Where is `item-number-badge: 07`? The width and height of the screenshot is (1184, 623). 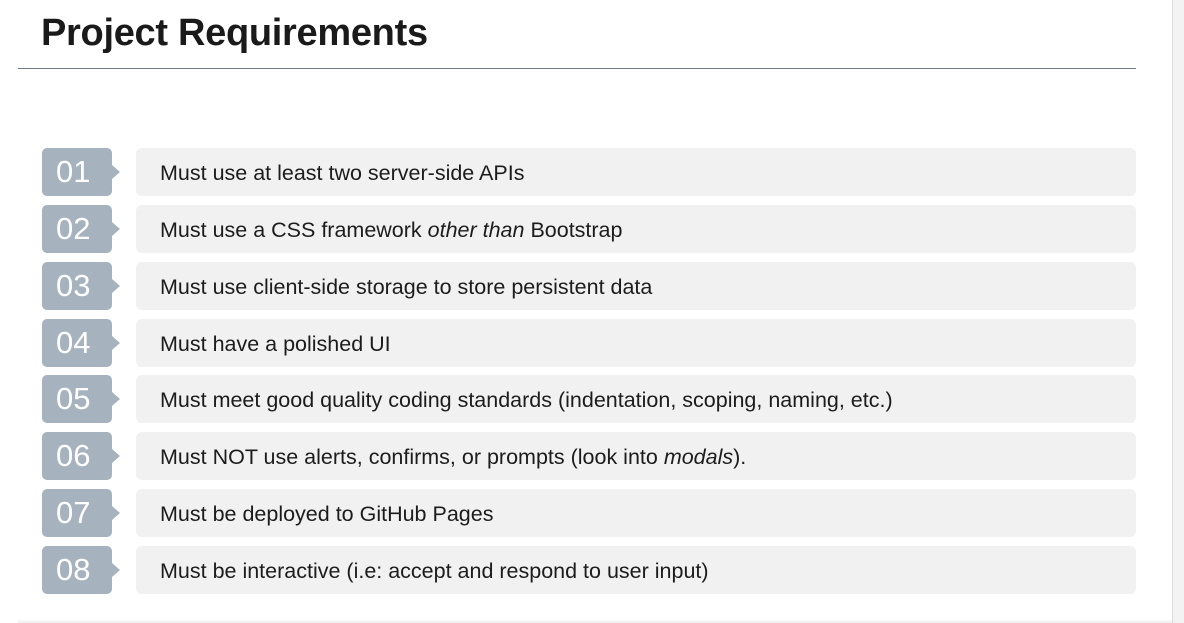
item-number-badge: 07 is located at coordinates (81, 513).